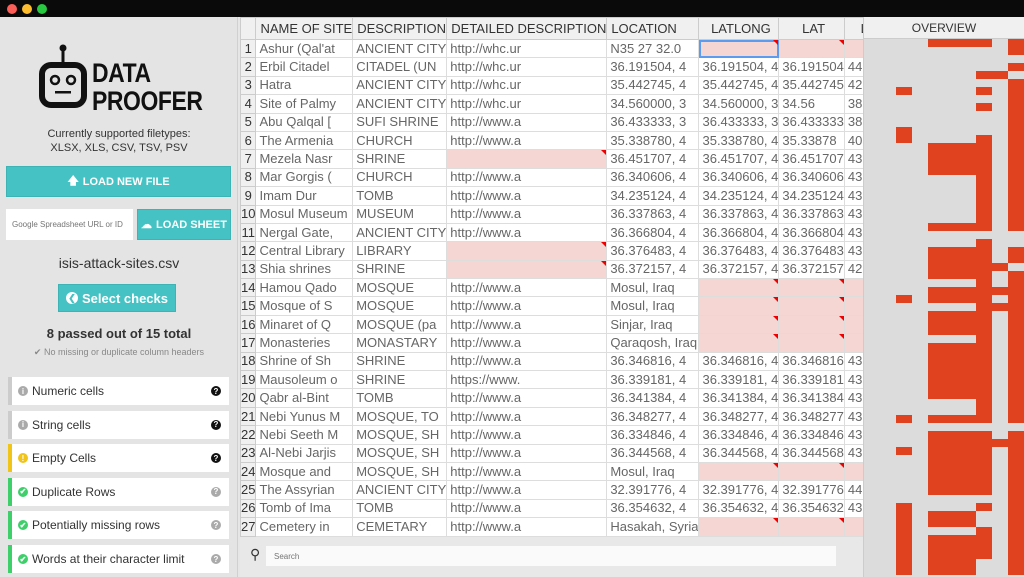 The image size is (1024, 577). I want to click on table-cell: 43.117931, so click(853, 361).